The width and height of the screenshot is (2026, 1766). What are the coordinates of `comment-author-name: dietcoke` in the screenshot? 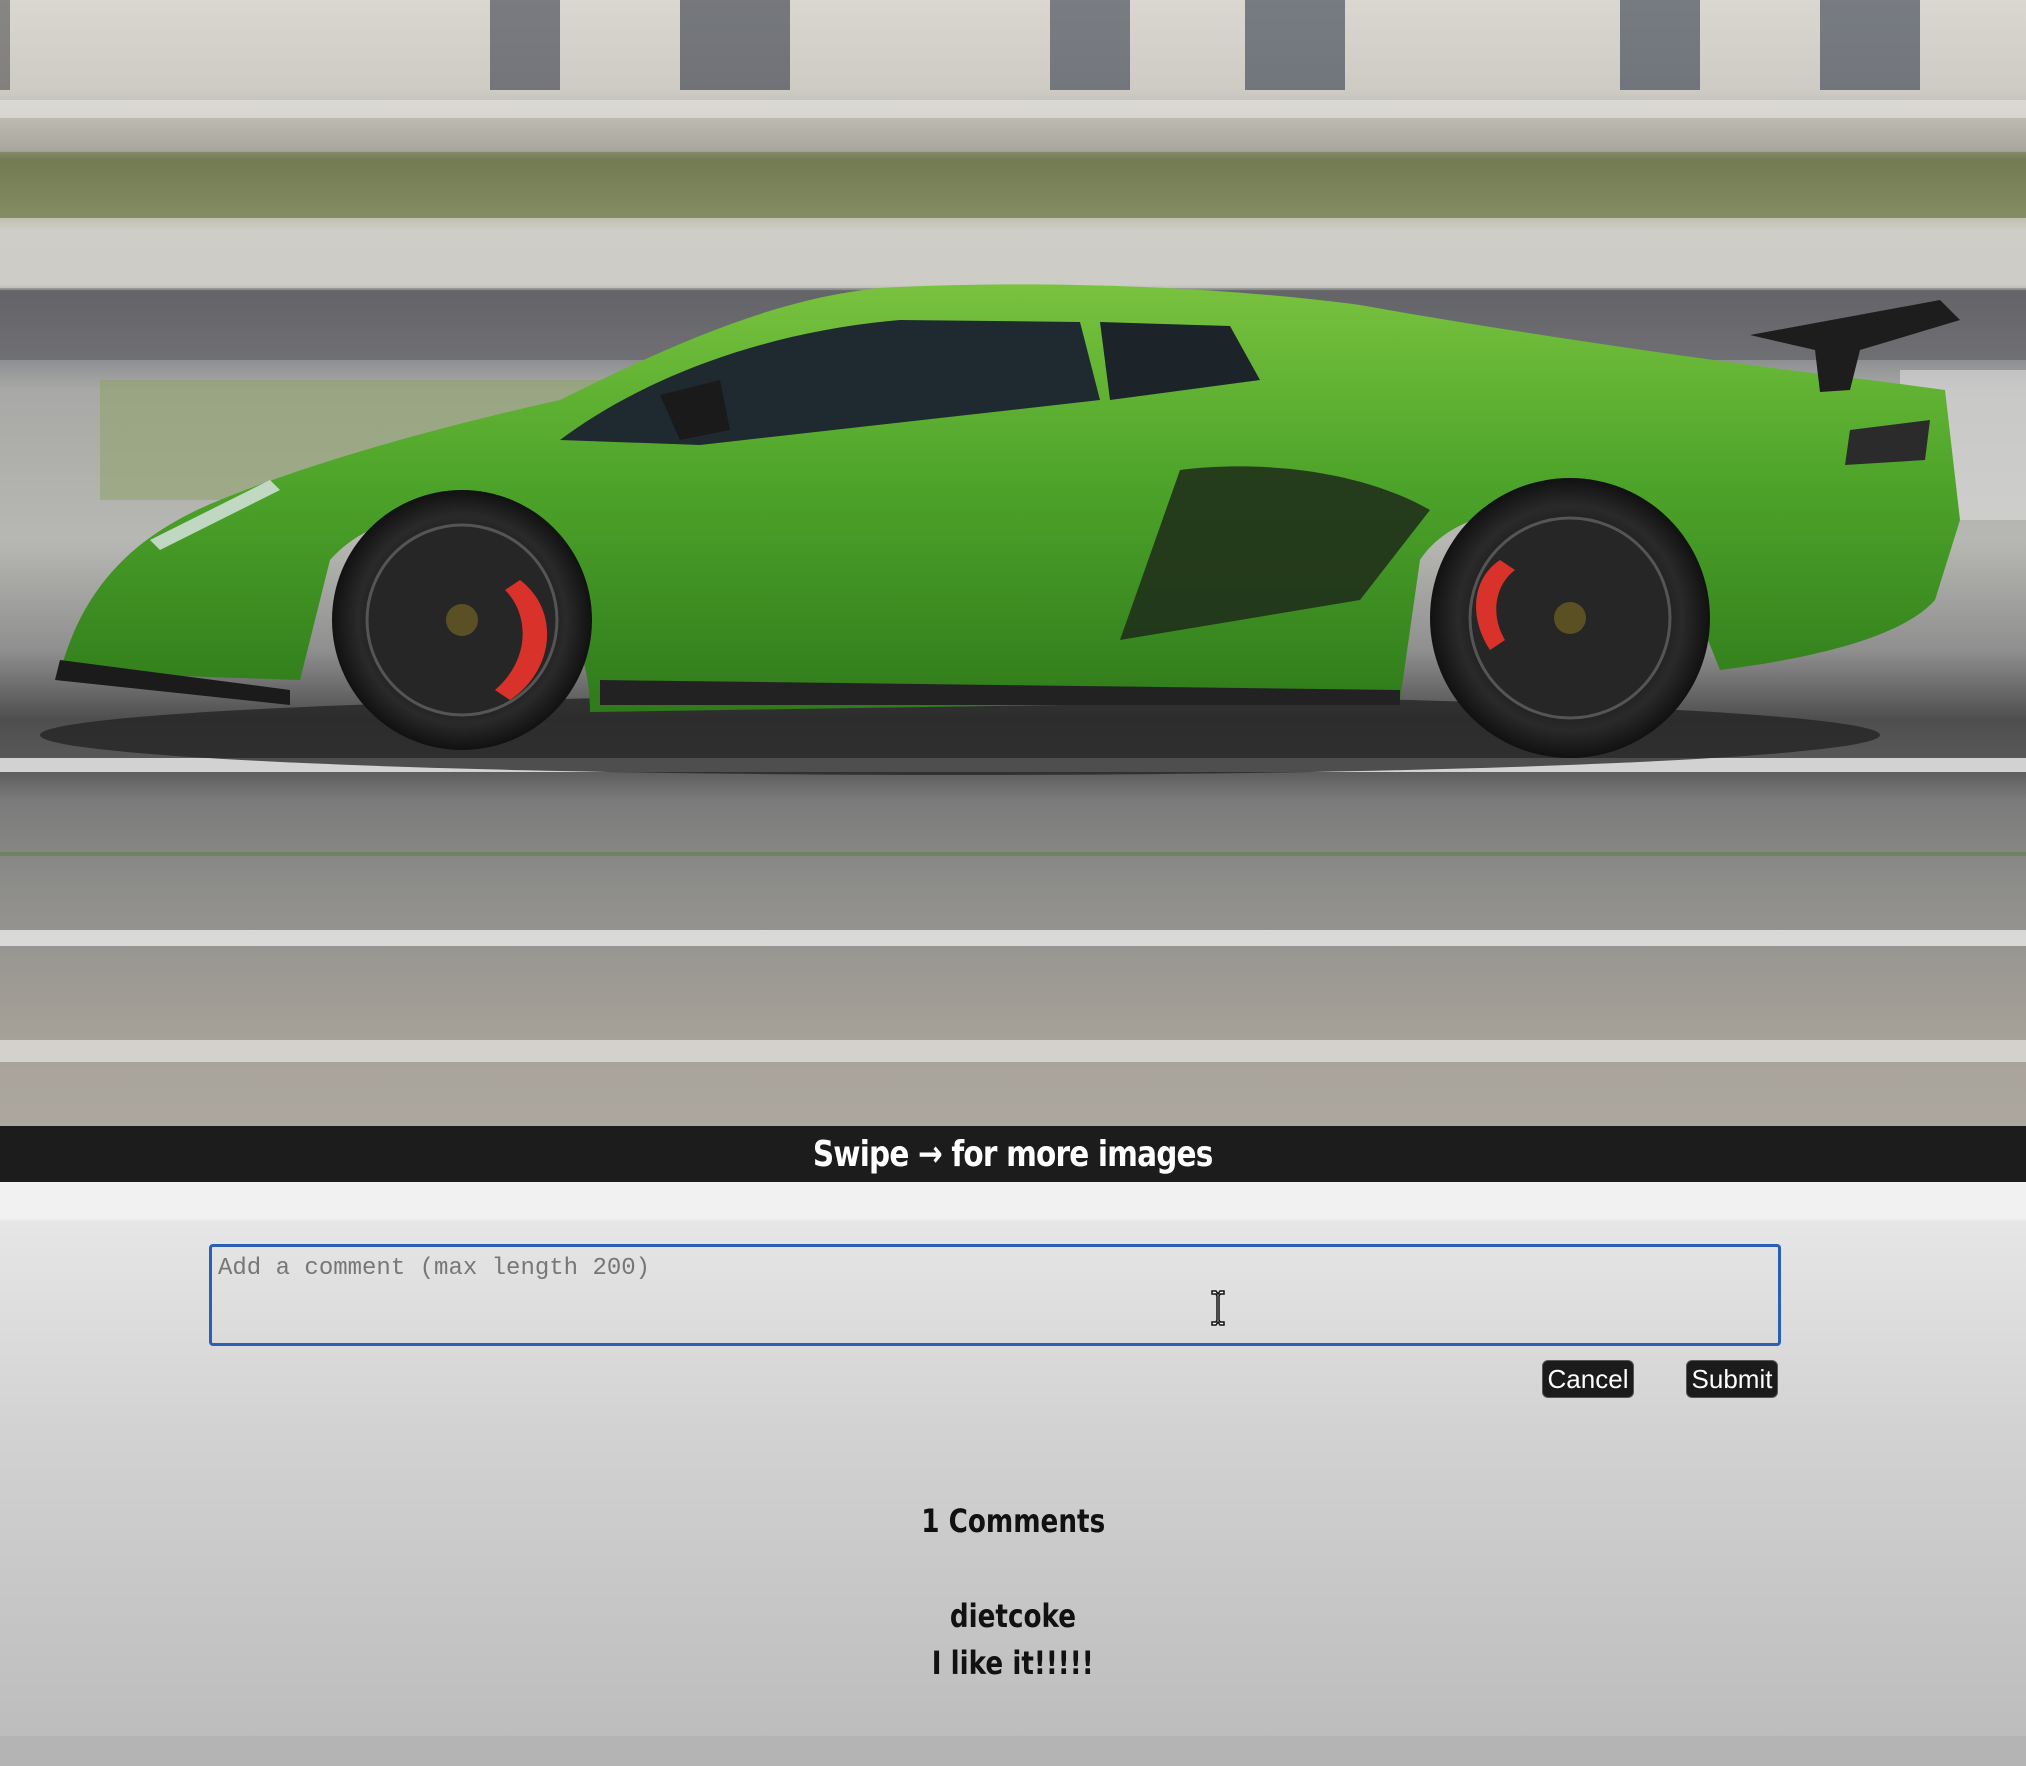 It's located at (1013, 1616).